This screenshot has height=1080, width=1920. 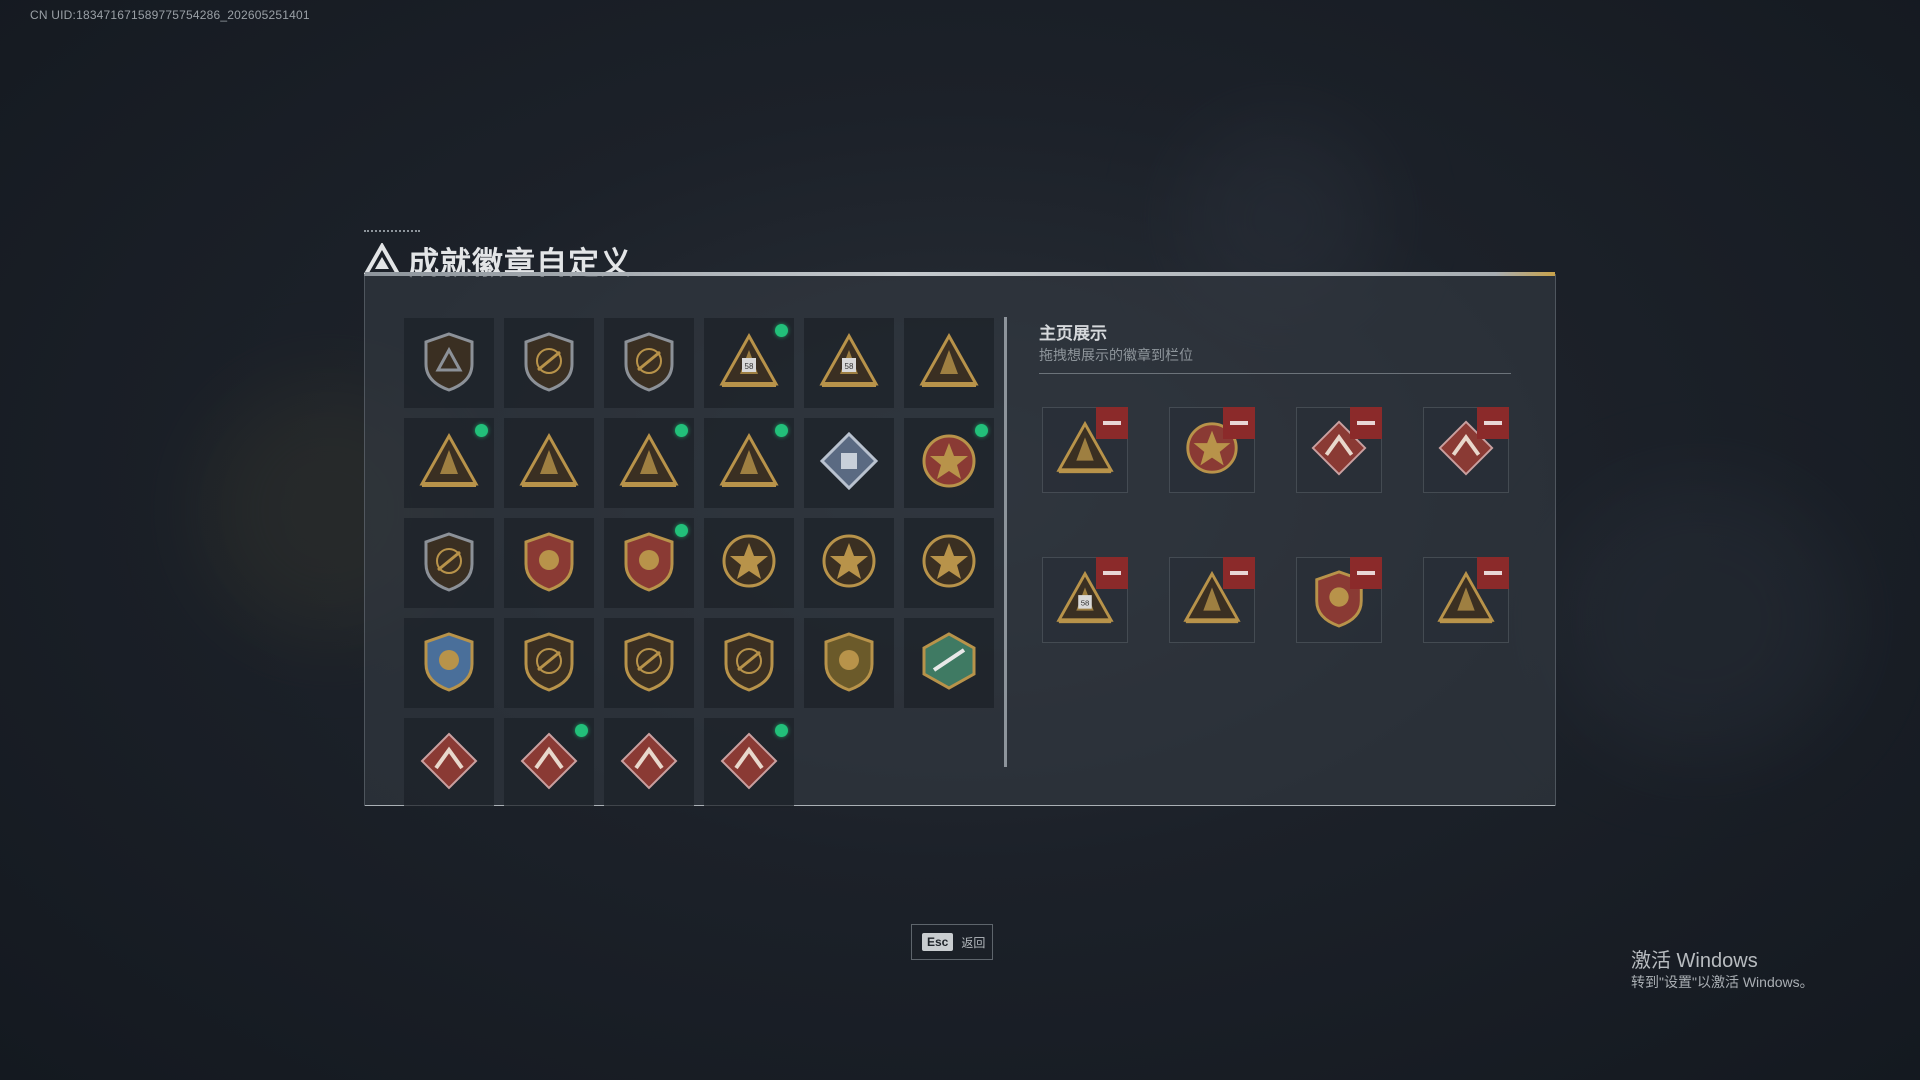 I want to click on blue-crest-rifle-icon, so click(x=449, y=663).